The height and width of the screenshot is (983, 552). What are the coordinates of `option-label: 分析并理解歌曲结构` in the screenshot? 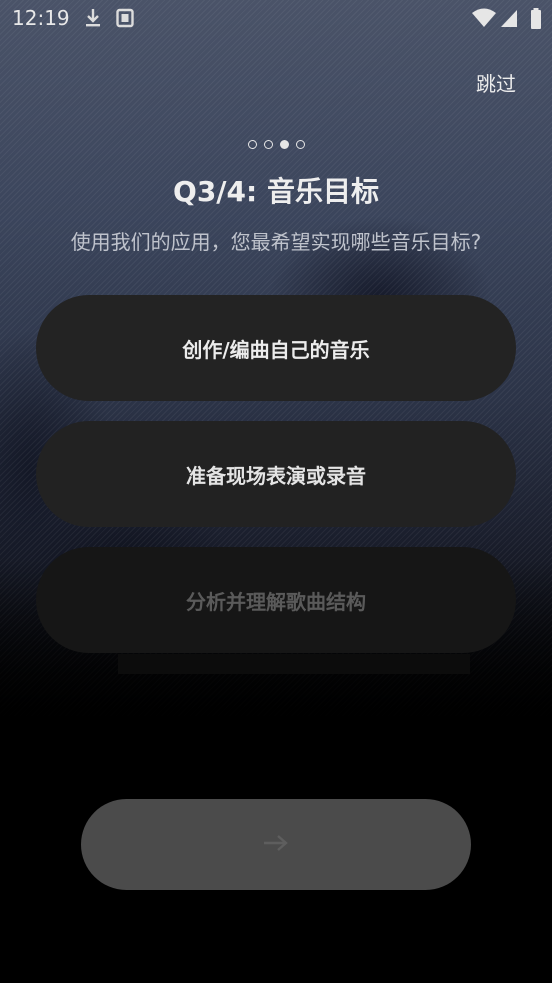 It's located at (276, 601).